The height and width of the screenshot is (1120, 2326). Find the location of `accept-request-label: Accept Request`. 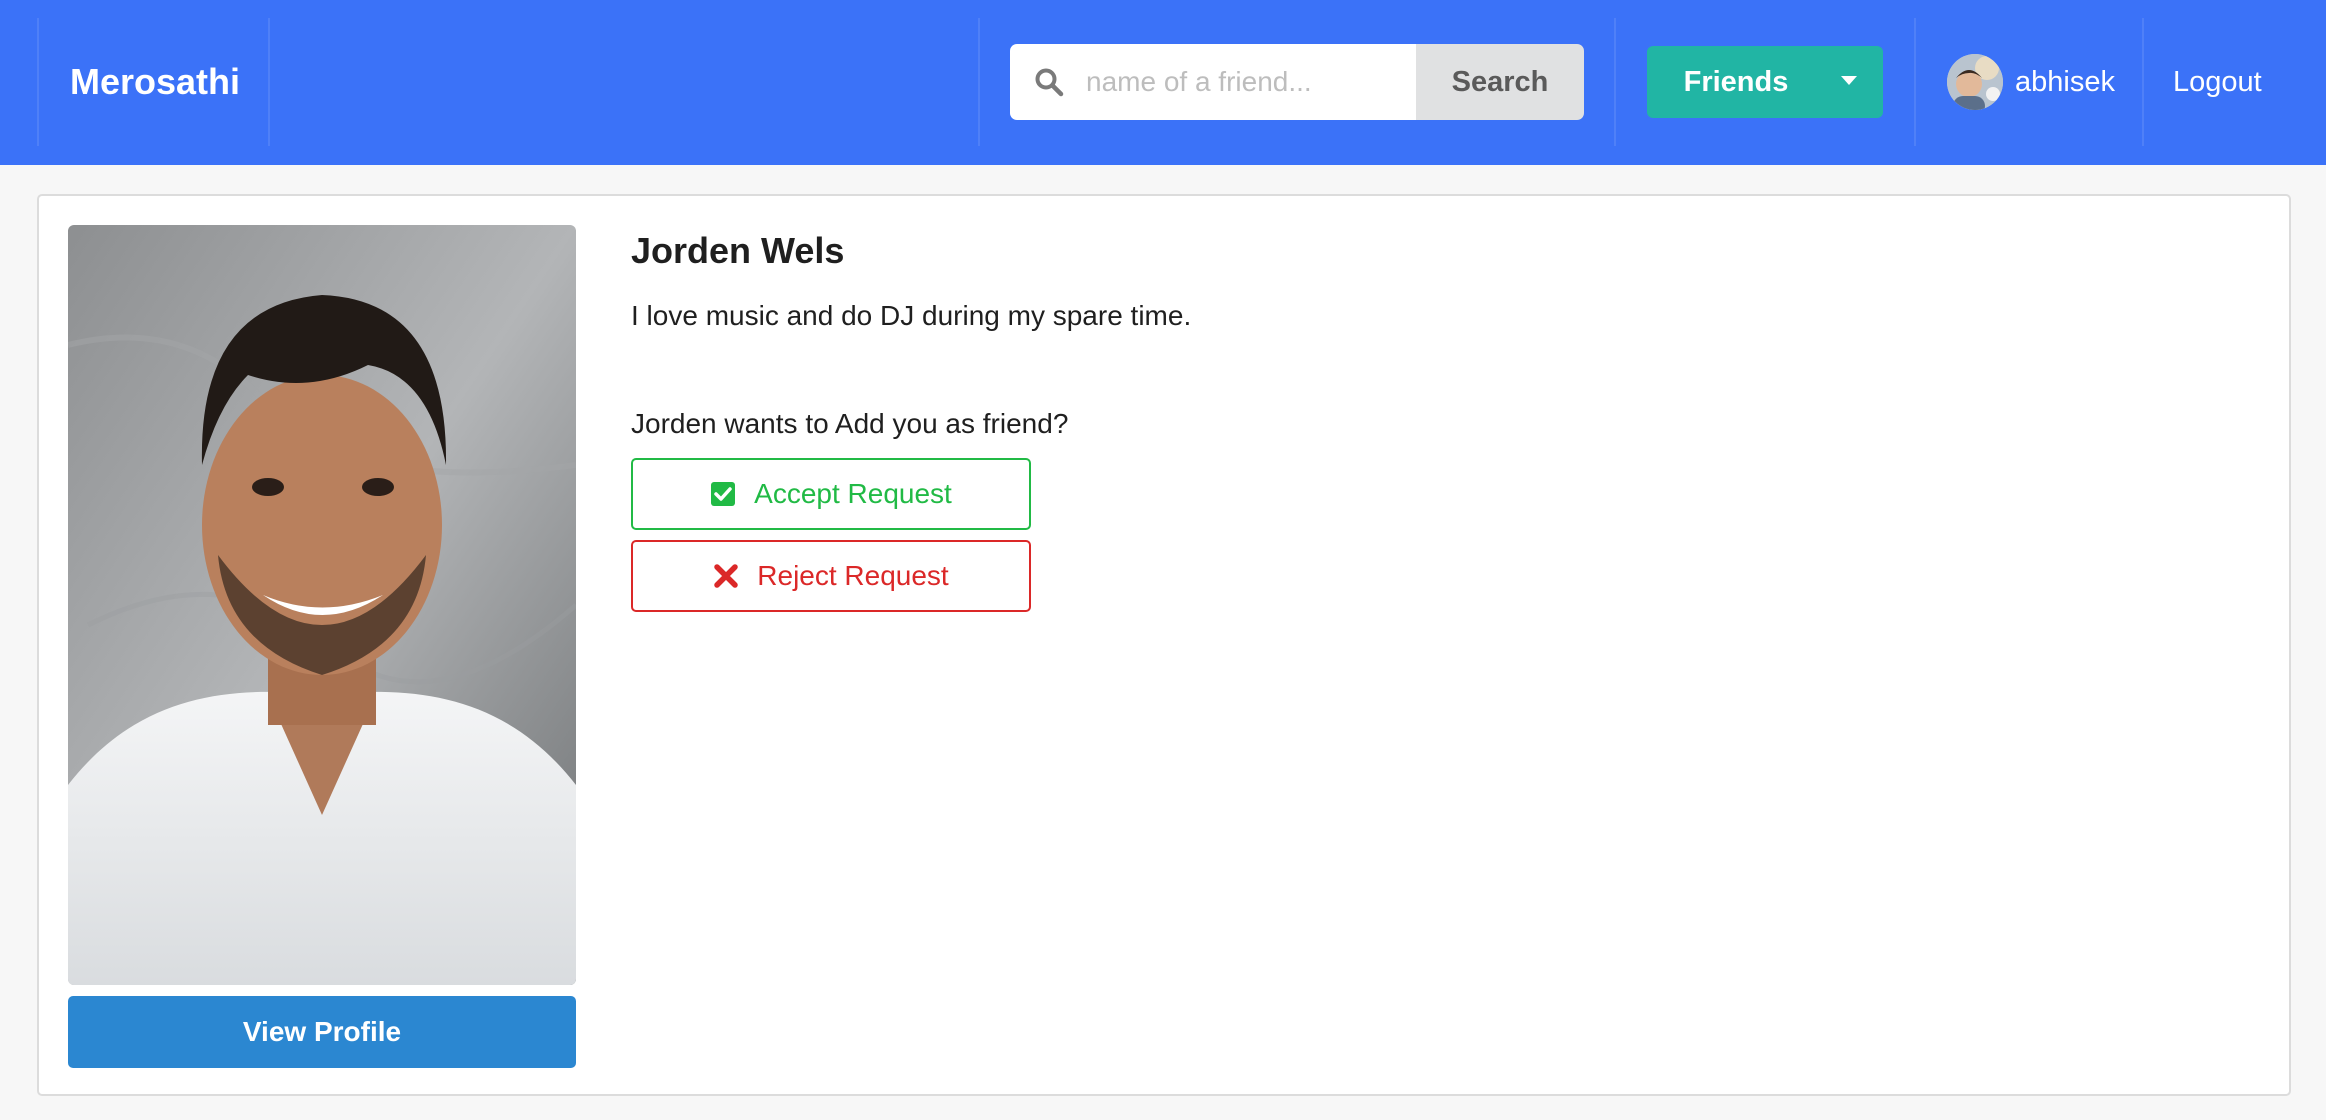

accept-request-label: Accept Request is located at coordinates (853, 493).